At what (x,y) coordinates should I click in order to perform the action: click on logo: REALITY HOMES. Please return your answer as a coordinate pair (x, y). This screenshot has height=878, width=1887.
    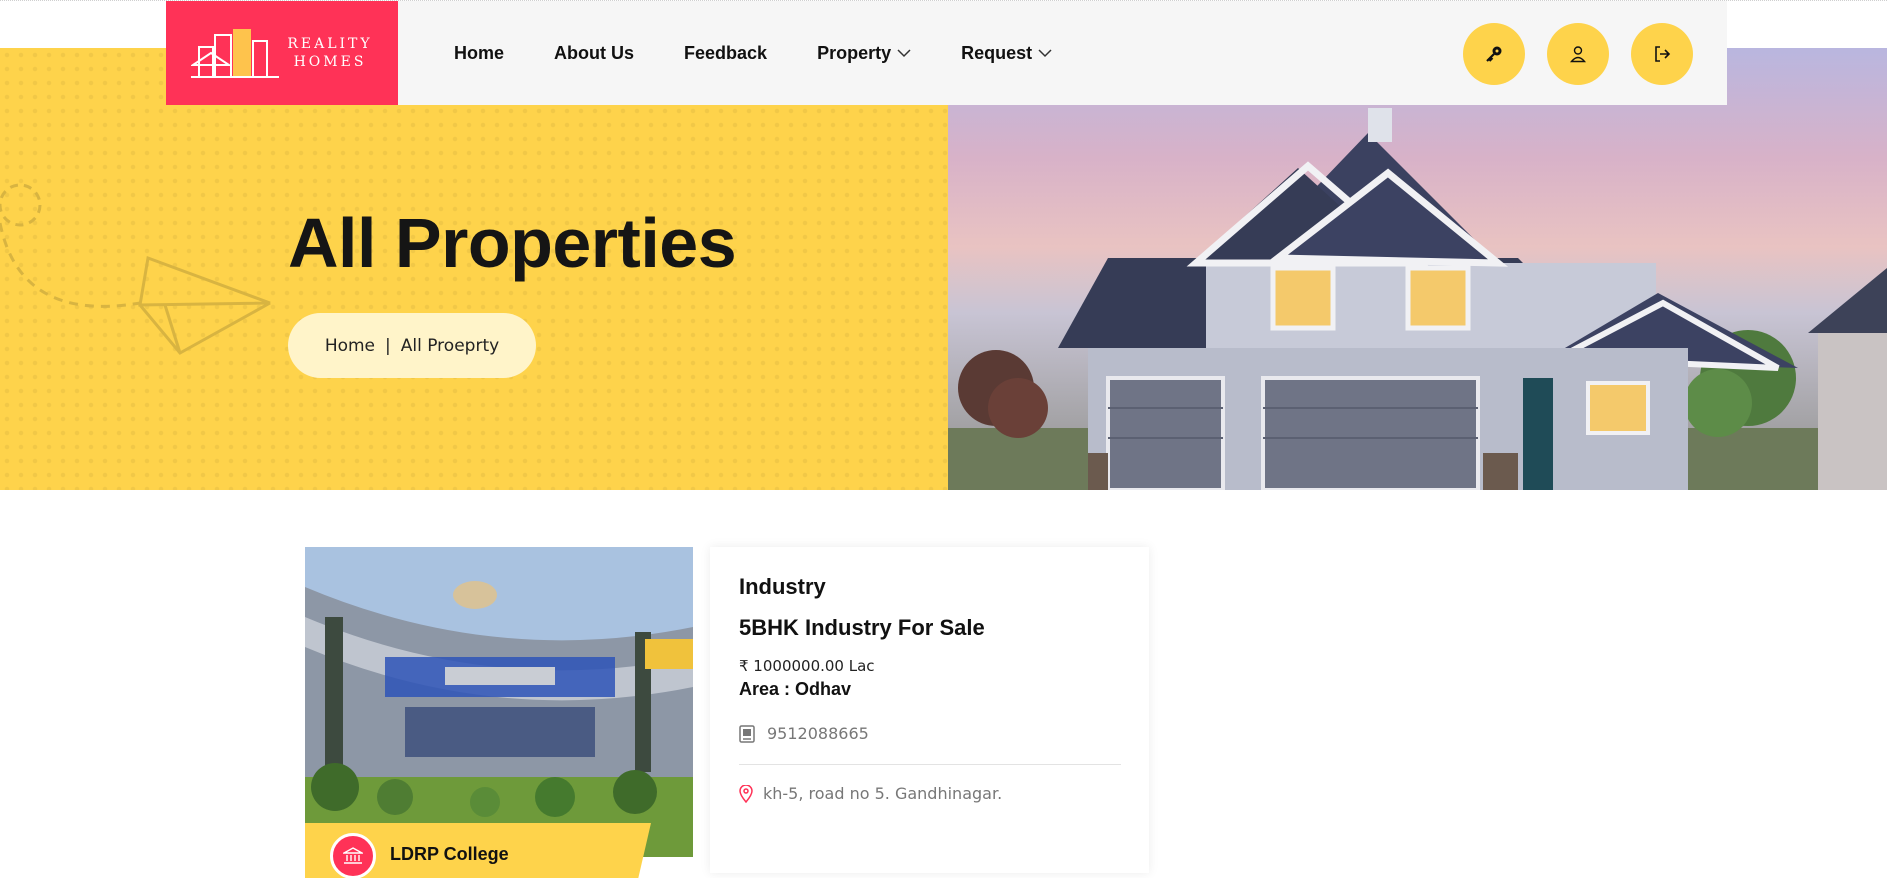
    Looking at the image, I should click on (282, 53).